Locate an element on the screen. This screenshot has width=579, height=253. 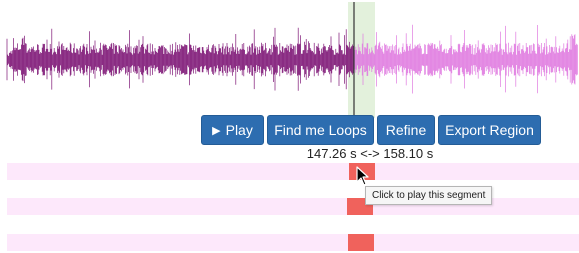
play-button: ▶ Play is located at coordinates (232, 130).